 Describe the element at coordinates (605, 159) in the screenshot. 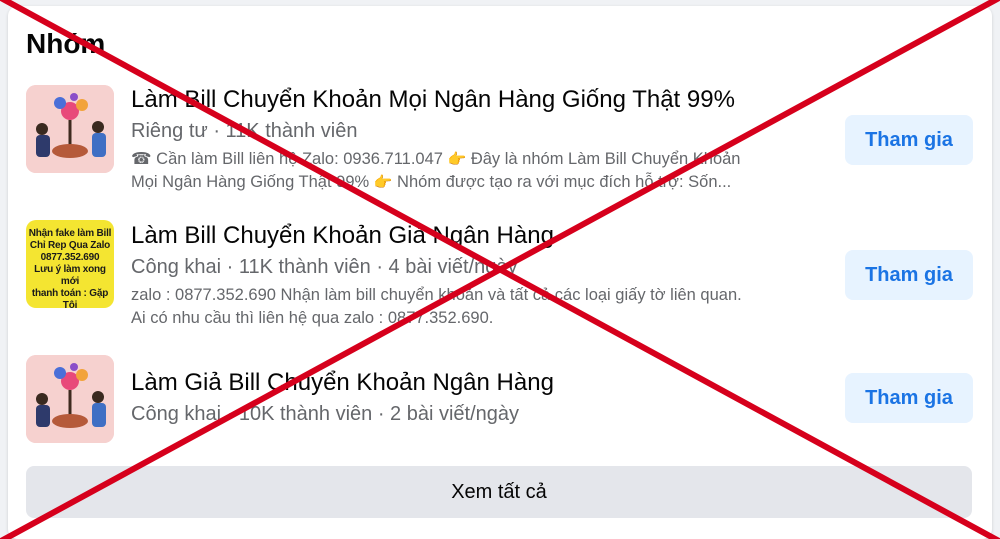

I see `desc-text: Đây là nhóm Làm Bill Chuyển Khoản` at that location.